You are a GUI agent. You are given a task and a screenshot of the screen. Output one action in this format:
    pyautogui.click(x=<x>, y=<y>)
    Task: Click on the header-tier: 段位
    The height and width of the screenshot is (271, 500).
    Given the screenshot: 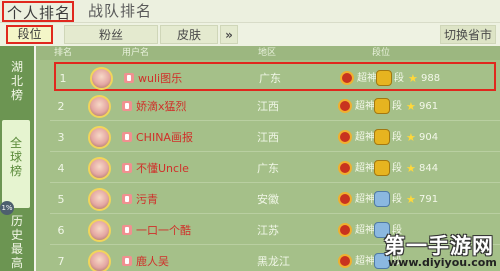 What is the action you would take?
    pyautogui.click(x=381, y=53)
    